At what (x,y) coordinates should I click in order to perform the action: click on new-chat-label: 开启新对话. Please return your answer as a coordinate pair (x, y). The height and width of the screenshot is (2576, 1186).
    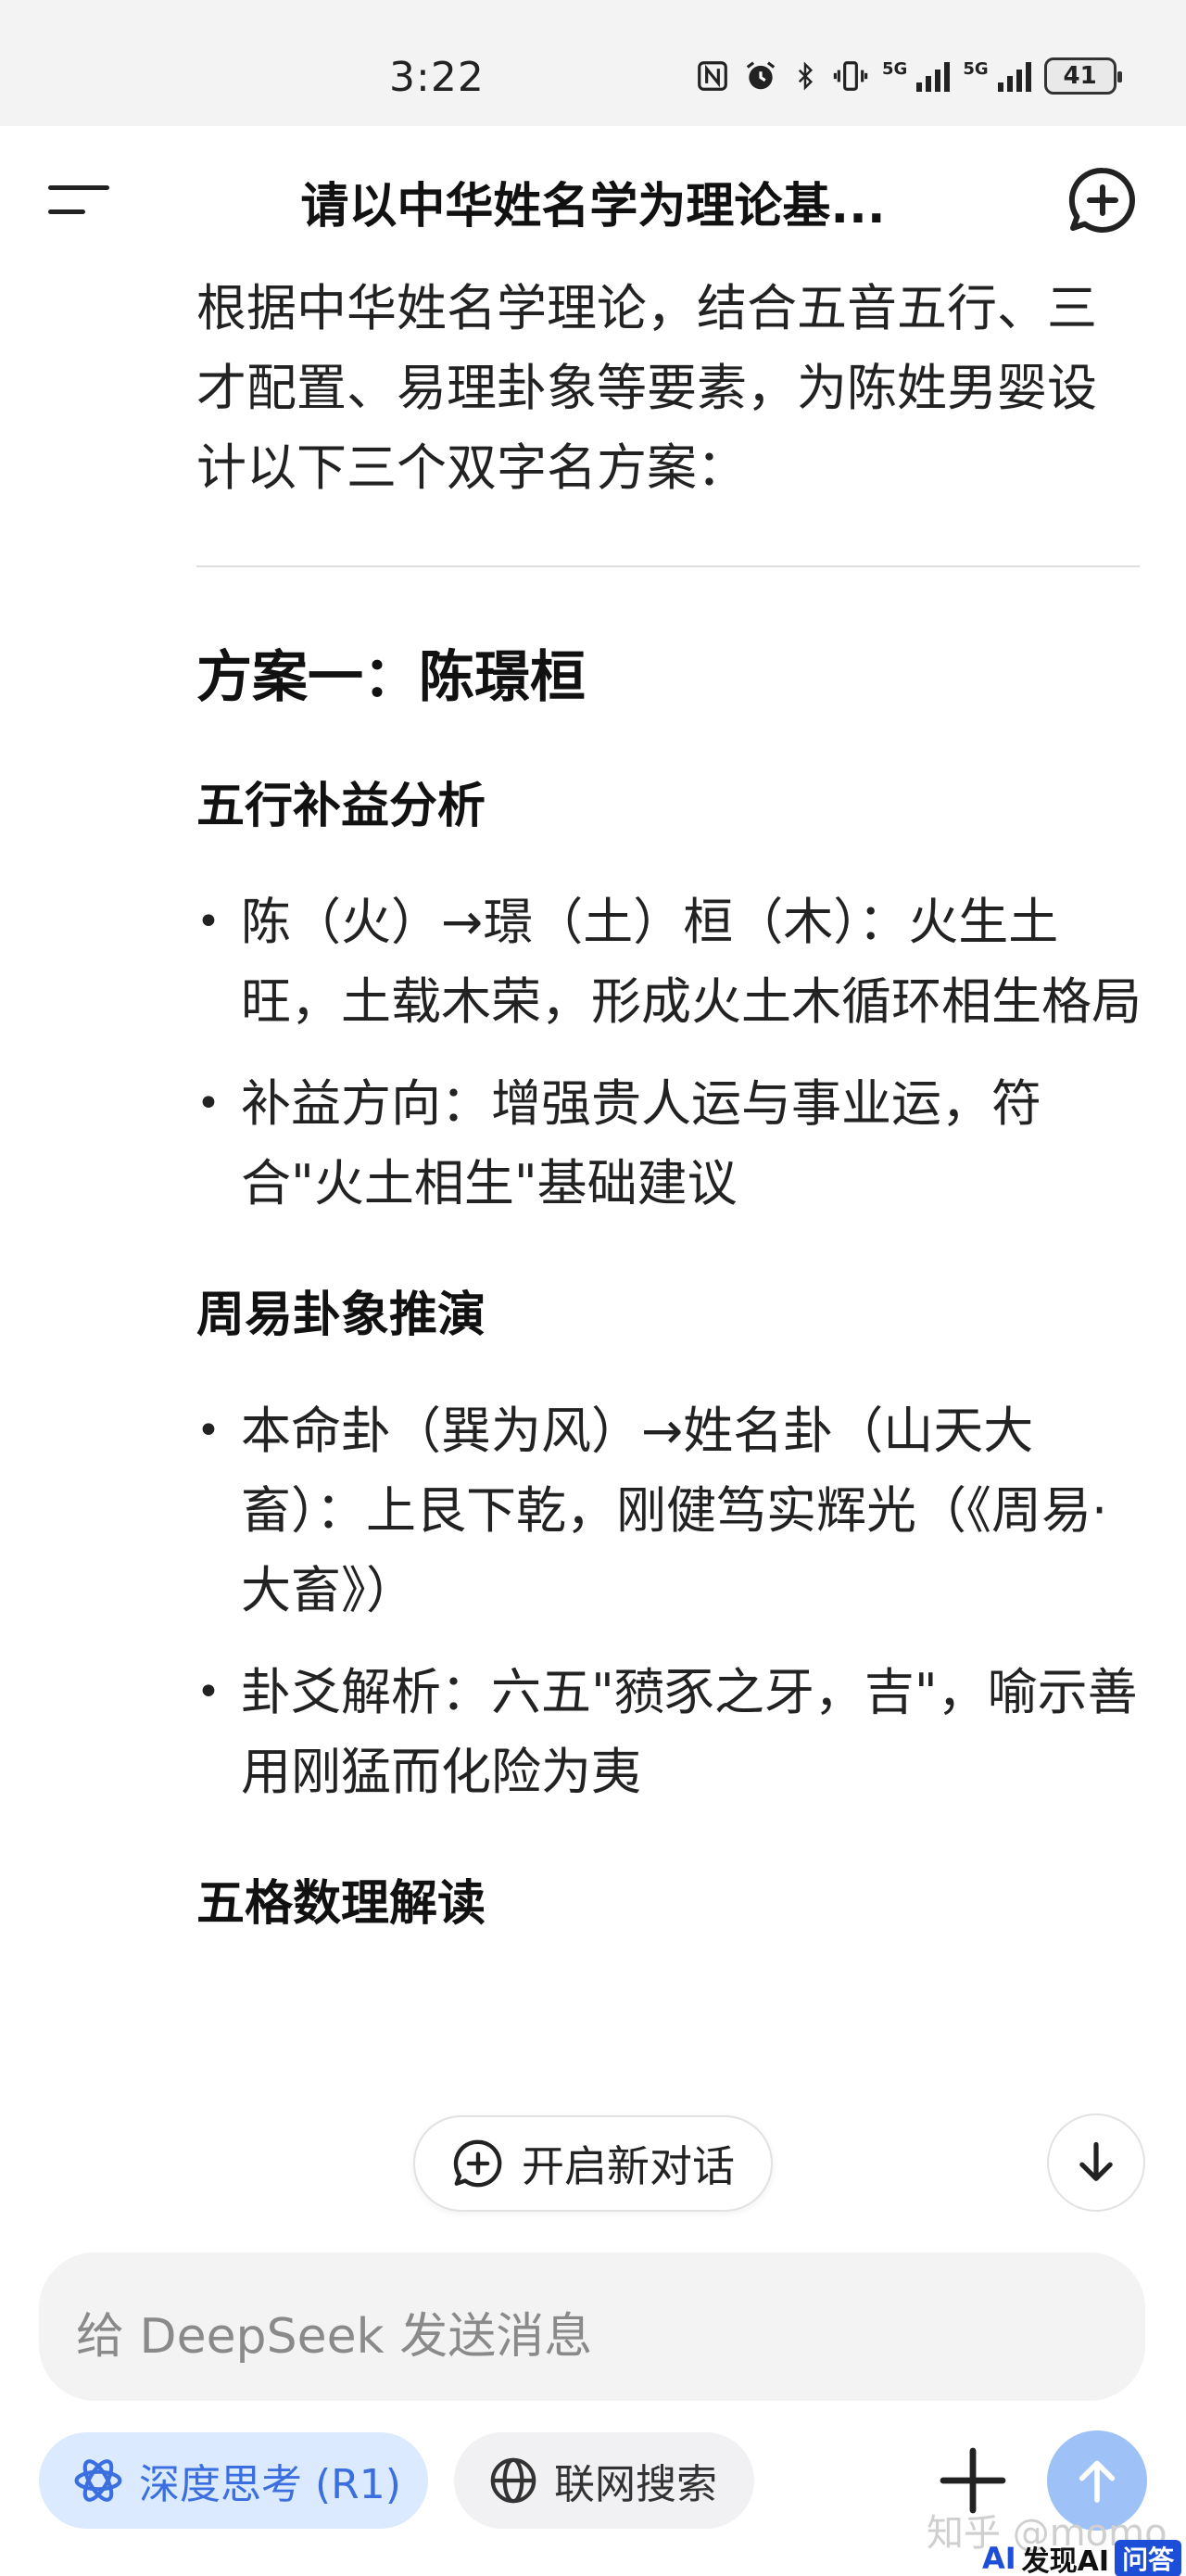
    Looking at the image, I should click on (628, 2166).